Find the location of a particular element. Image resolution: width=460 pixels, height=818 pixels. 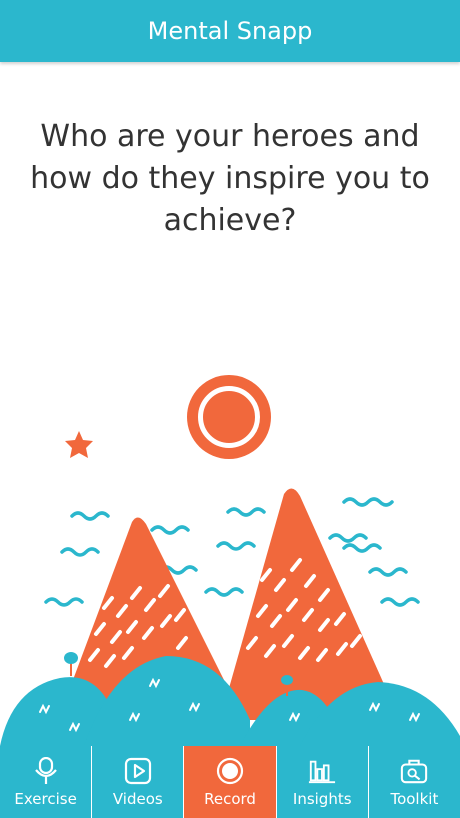

tab-insights: Insights is located at coordinates (323, 782).